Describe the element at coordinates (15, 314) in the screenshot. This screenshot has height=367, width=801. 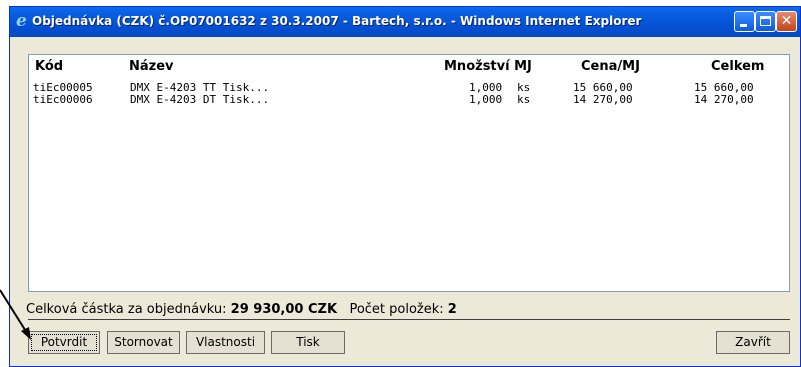
I see `pointer-arrow-icon` at that location.